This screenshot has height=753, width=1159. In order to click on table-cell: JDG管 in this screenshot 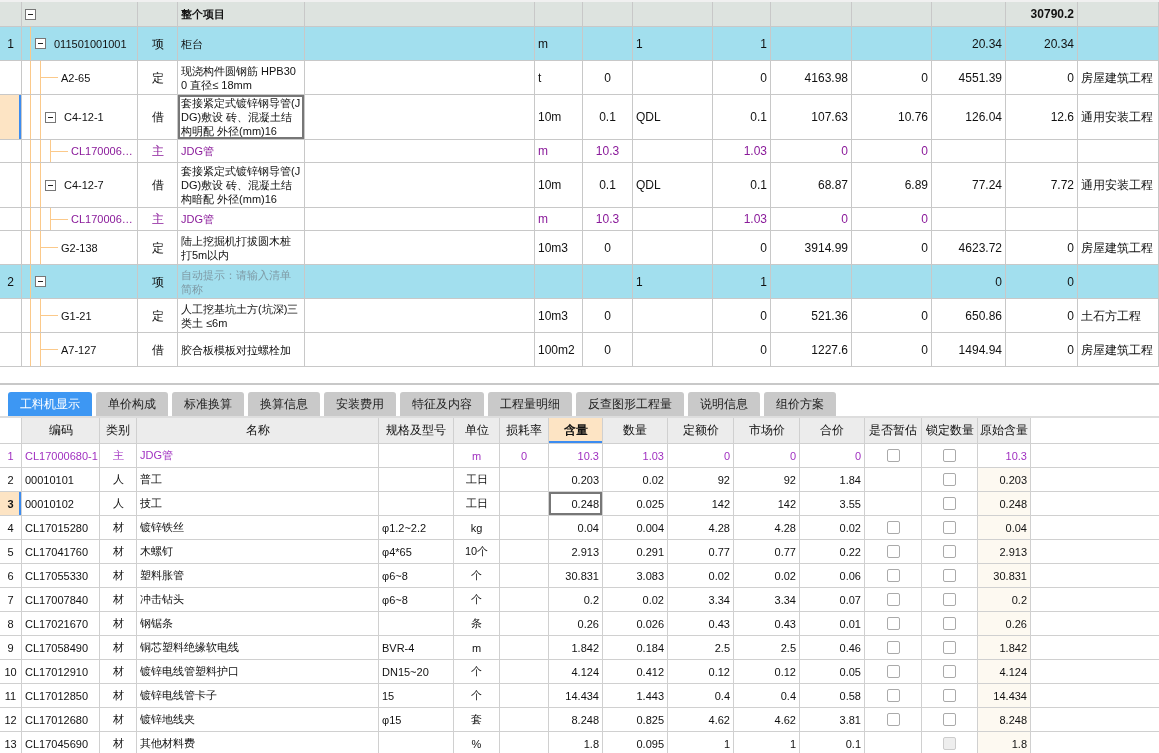, I will do `click(241, 219)`.